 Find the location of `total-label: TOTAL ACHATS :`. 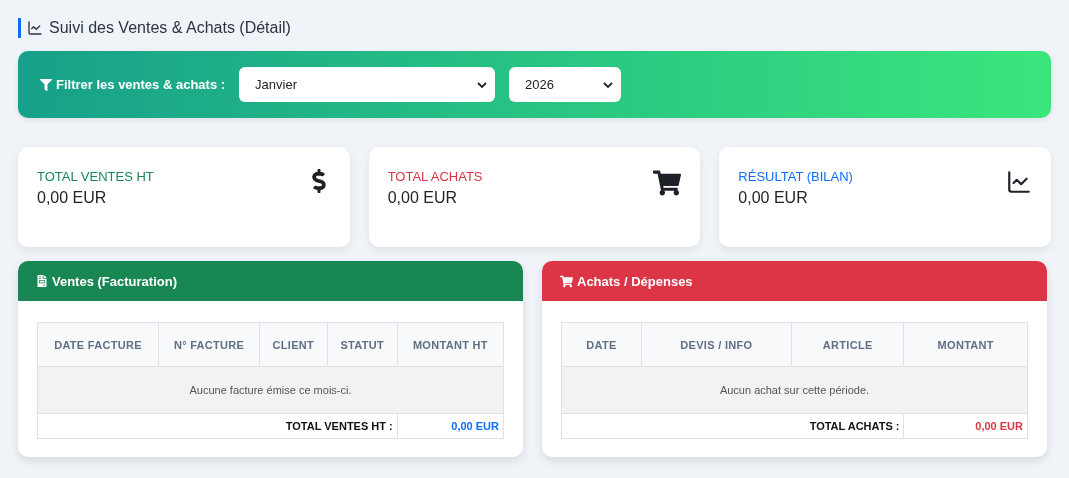

total-label: TOTAL ACHATS : is located at coordinates (732, 426).